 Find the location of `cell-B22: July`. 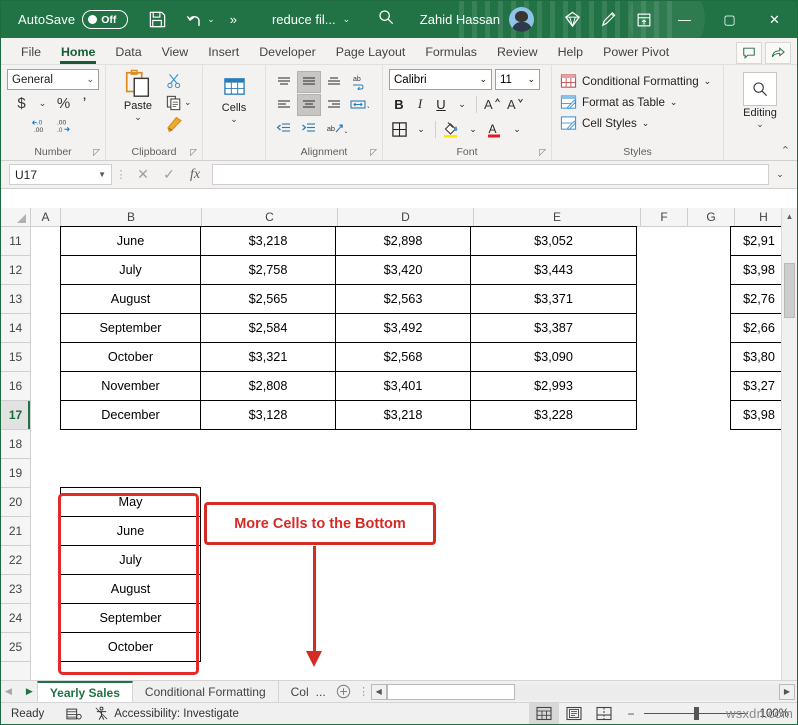

cell-B22: July is located at coordinates (130, 560).